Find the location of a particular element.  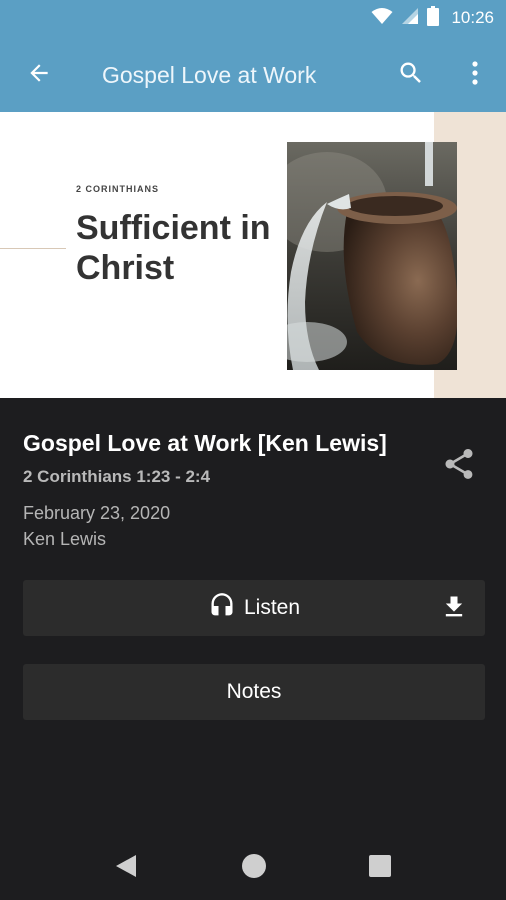

series-book-label: 2 CORINTHIANS is located at coordinates (118, 189).